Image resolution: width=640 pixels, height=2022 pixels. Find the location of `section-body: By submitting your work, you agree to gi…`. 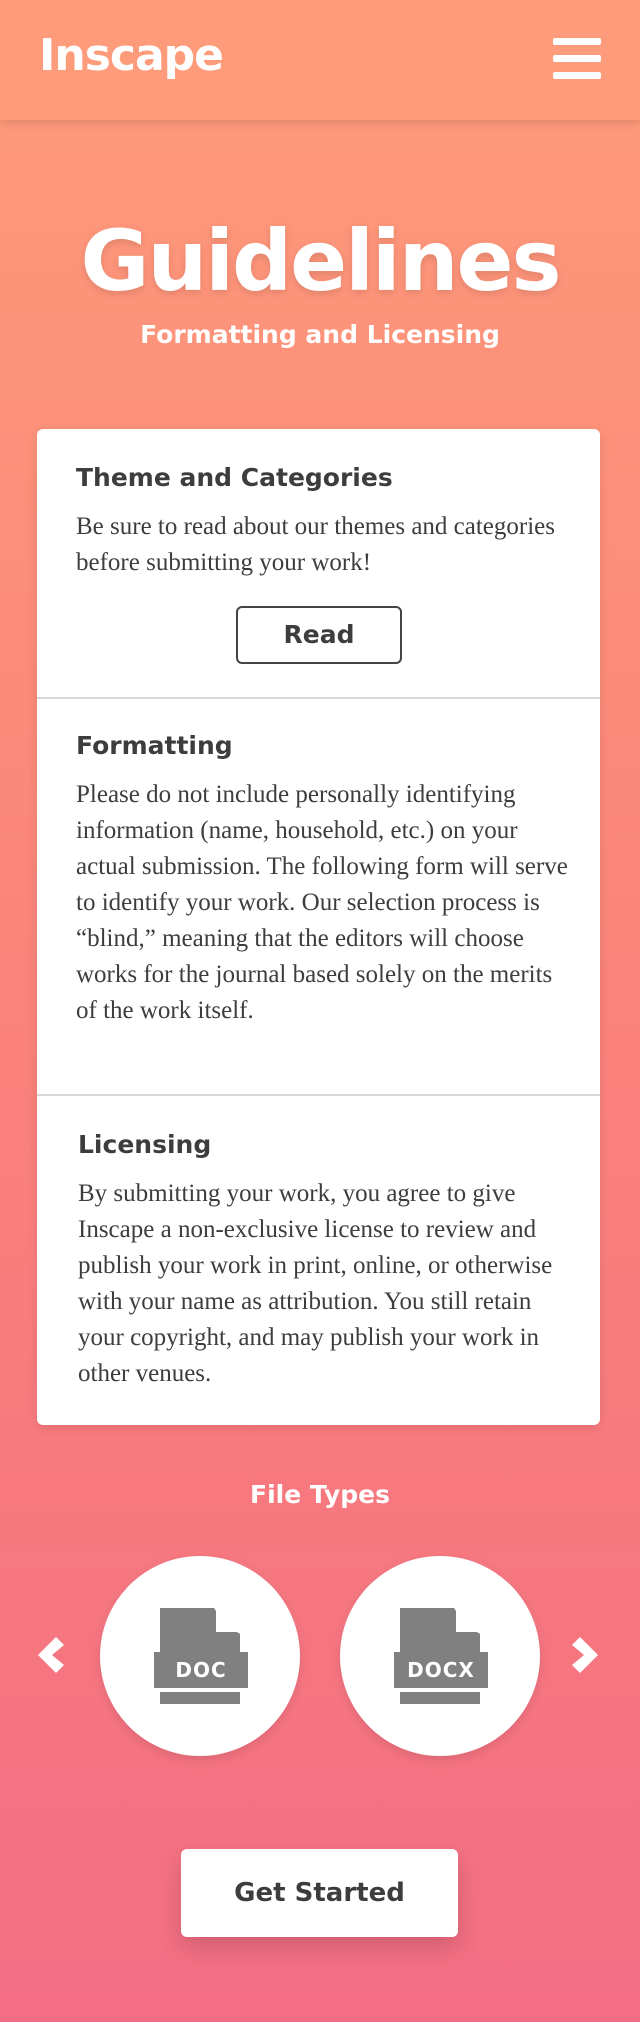

section-body: By submitting your work, you agree to gi… is located at coordinates (315, 1283).